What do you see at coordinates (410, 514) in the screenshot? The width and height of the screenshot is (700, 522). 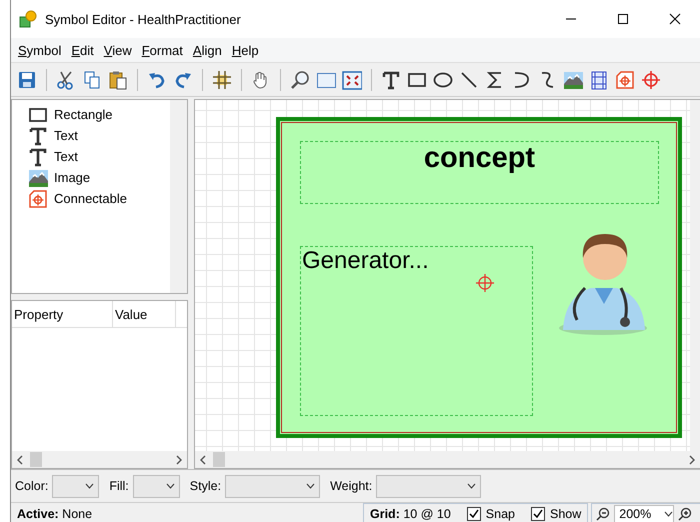 I see `grid-status: Grid: 10 @ 10` at bounding box center [410, 514].